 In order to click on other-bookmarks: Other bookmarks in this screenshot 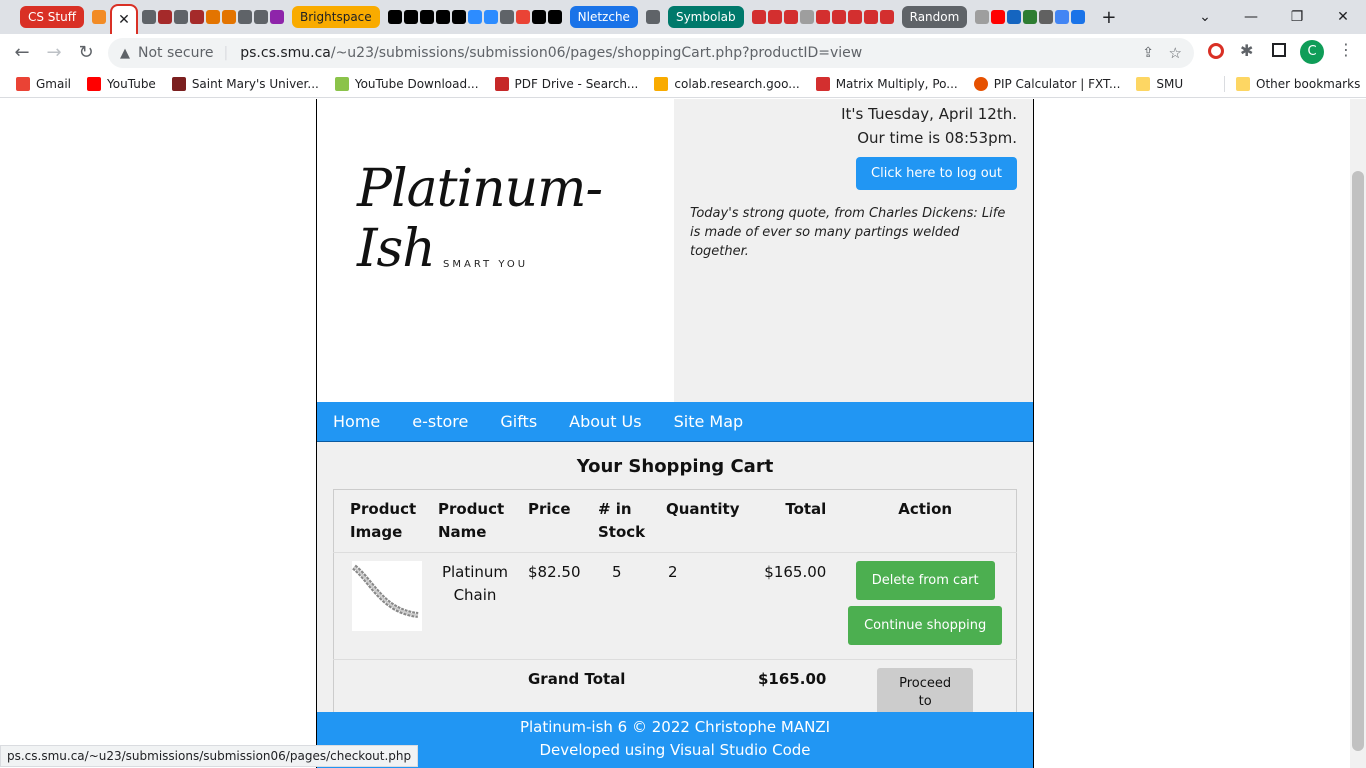, I will do `click(1298, 84)`.